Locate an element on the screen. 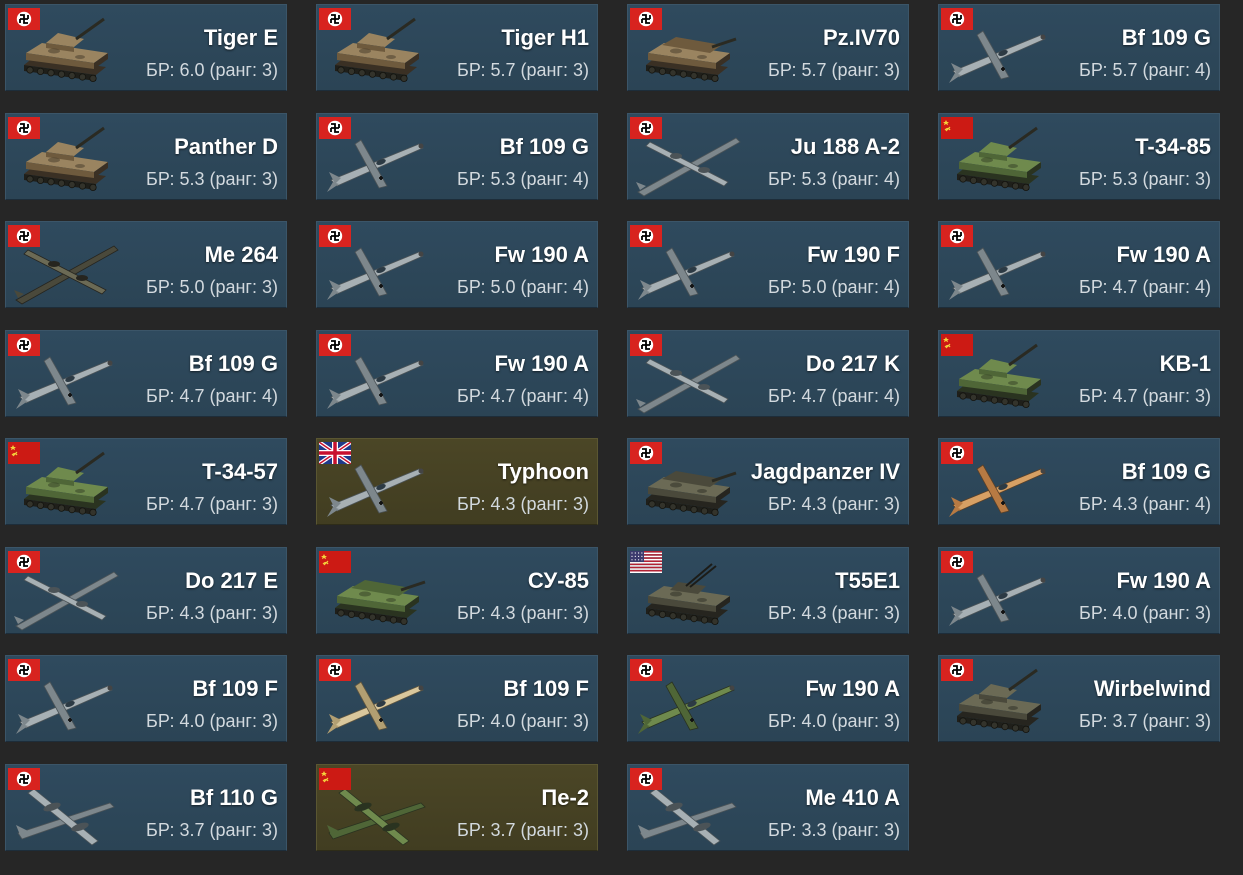 This screenshot has height=875, width=1243. vehicle-name: Typhoon is located at coordinates (543, 471).